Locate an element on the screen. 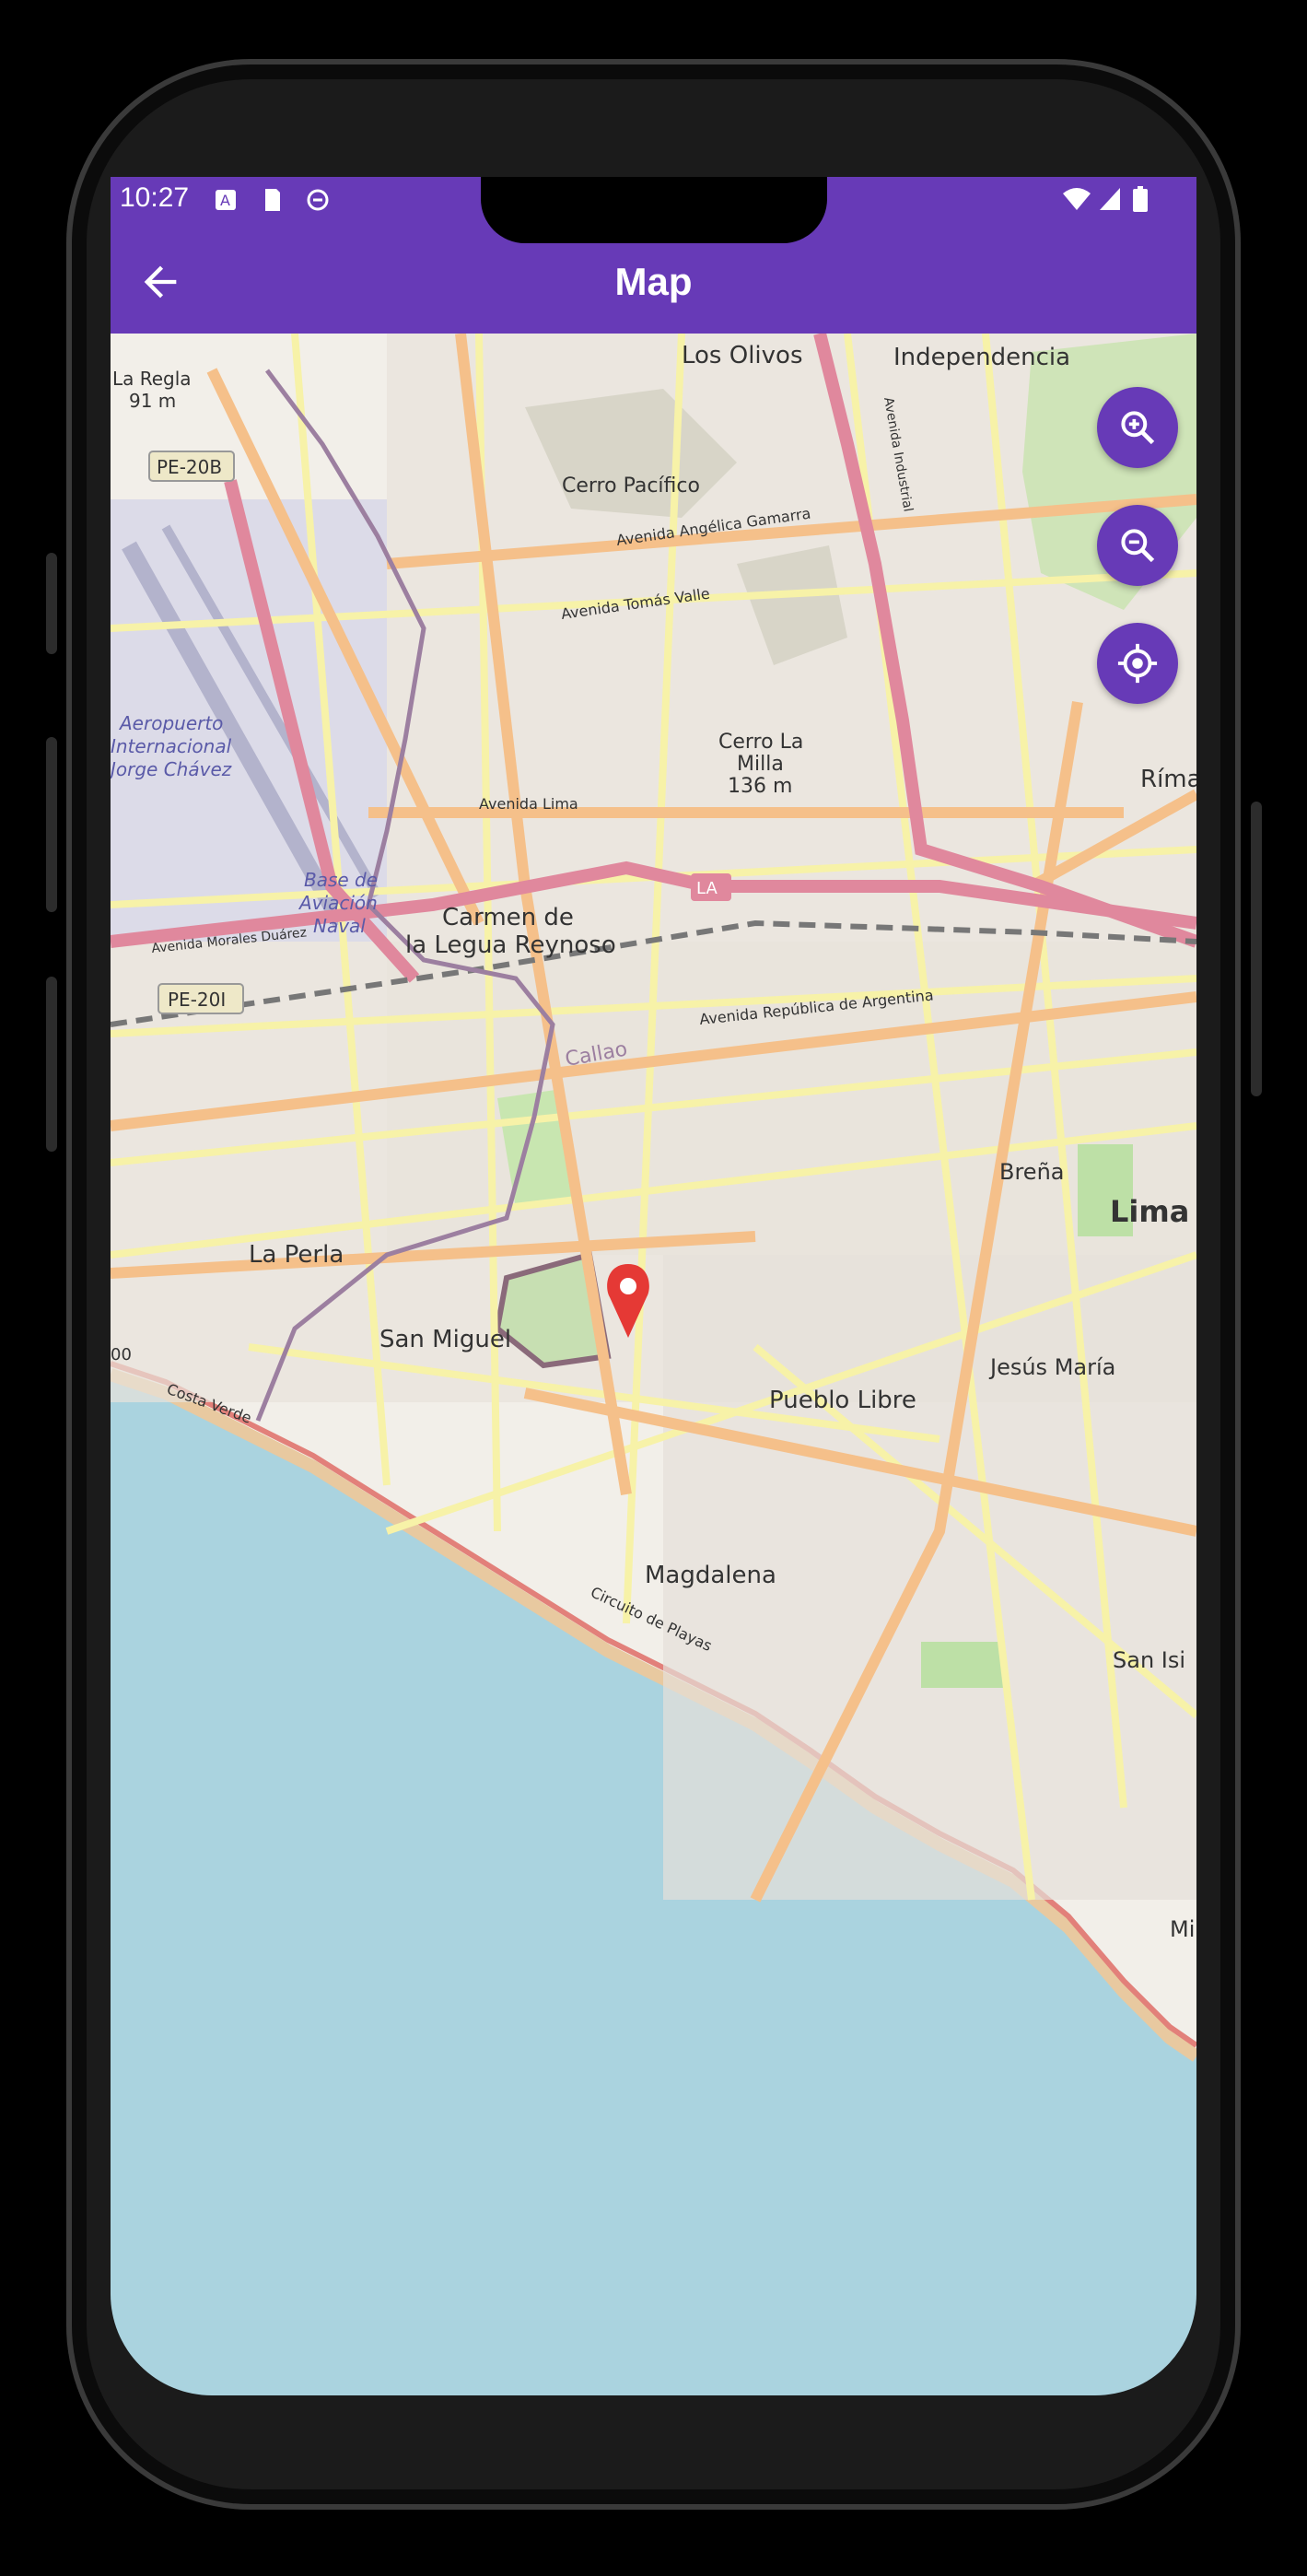 The height and width of the screenshot is (2576, 1307). my-location-button is located at coordinates (1137, 663).